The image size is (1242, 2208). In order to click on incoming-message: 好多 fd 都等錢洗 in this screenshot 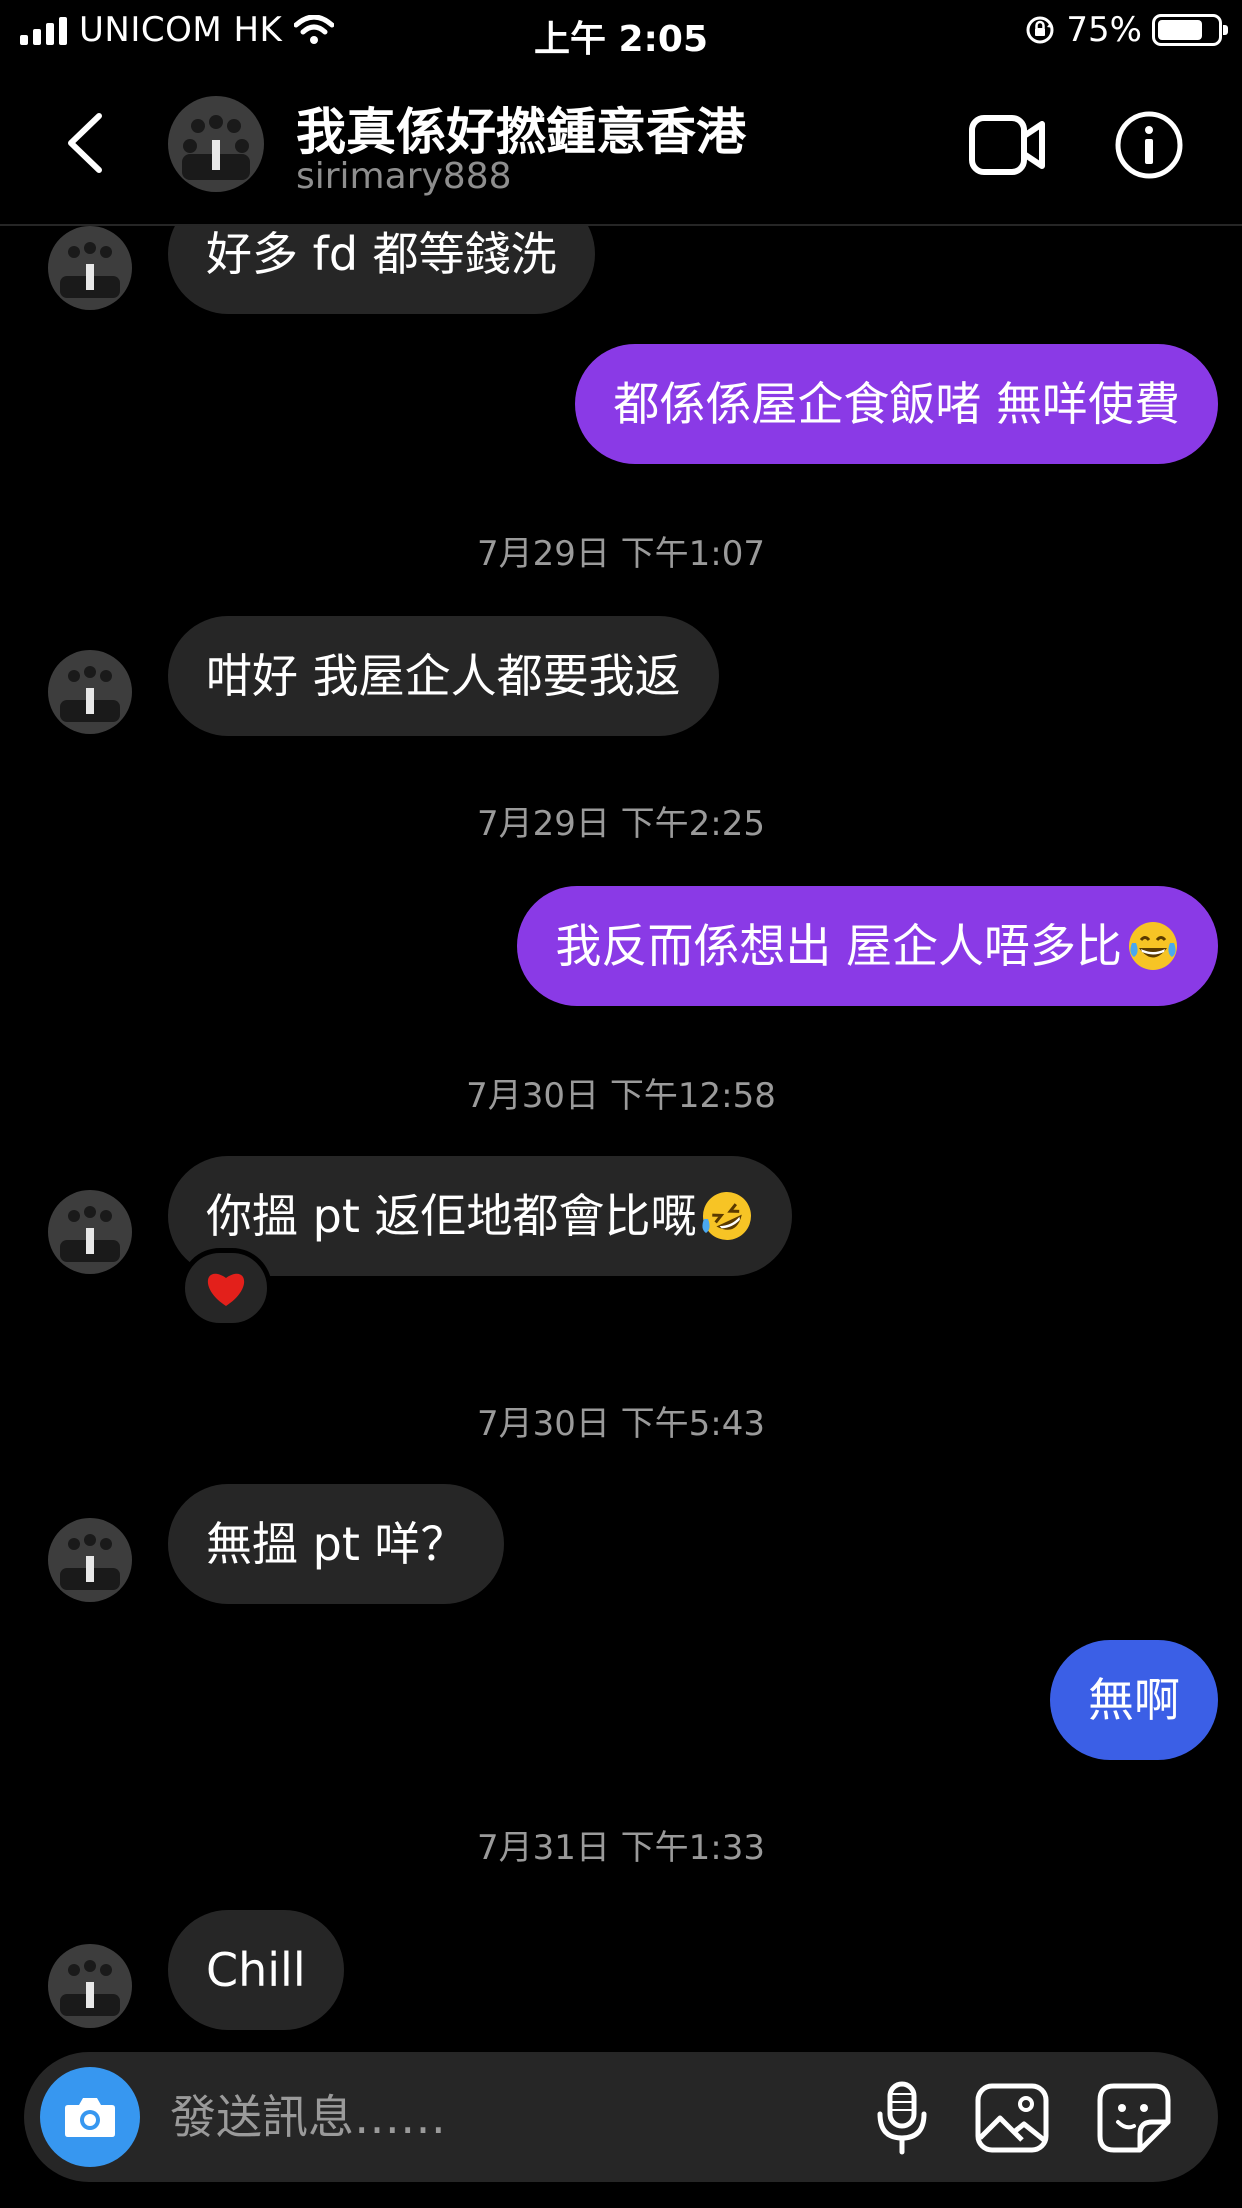, I will do `click(381, 270)`.